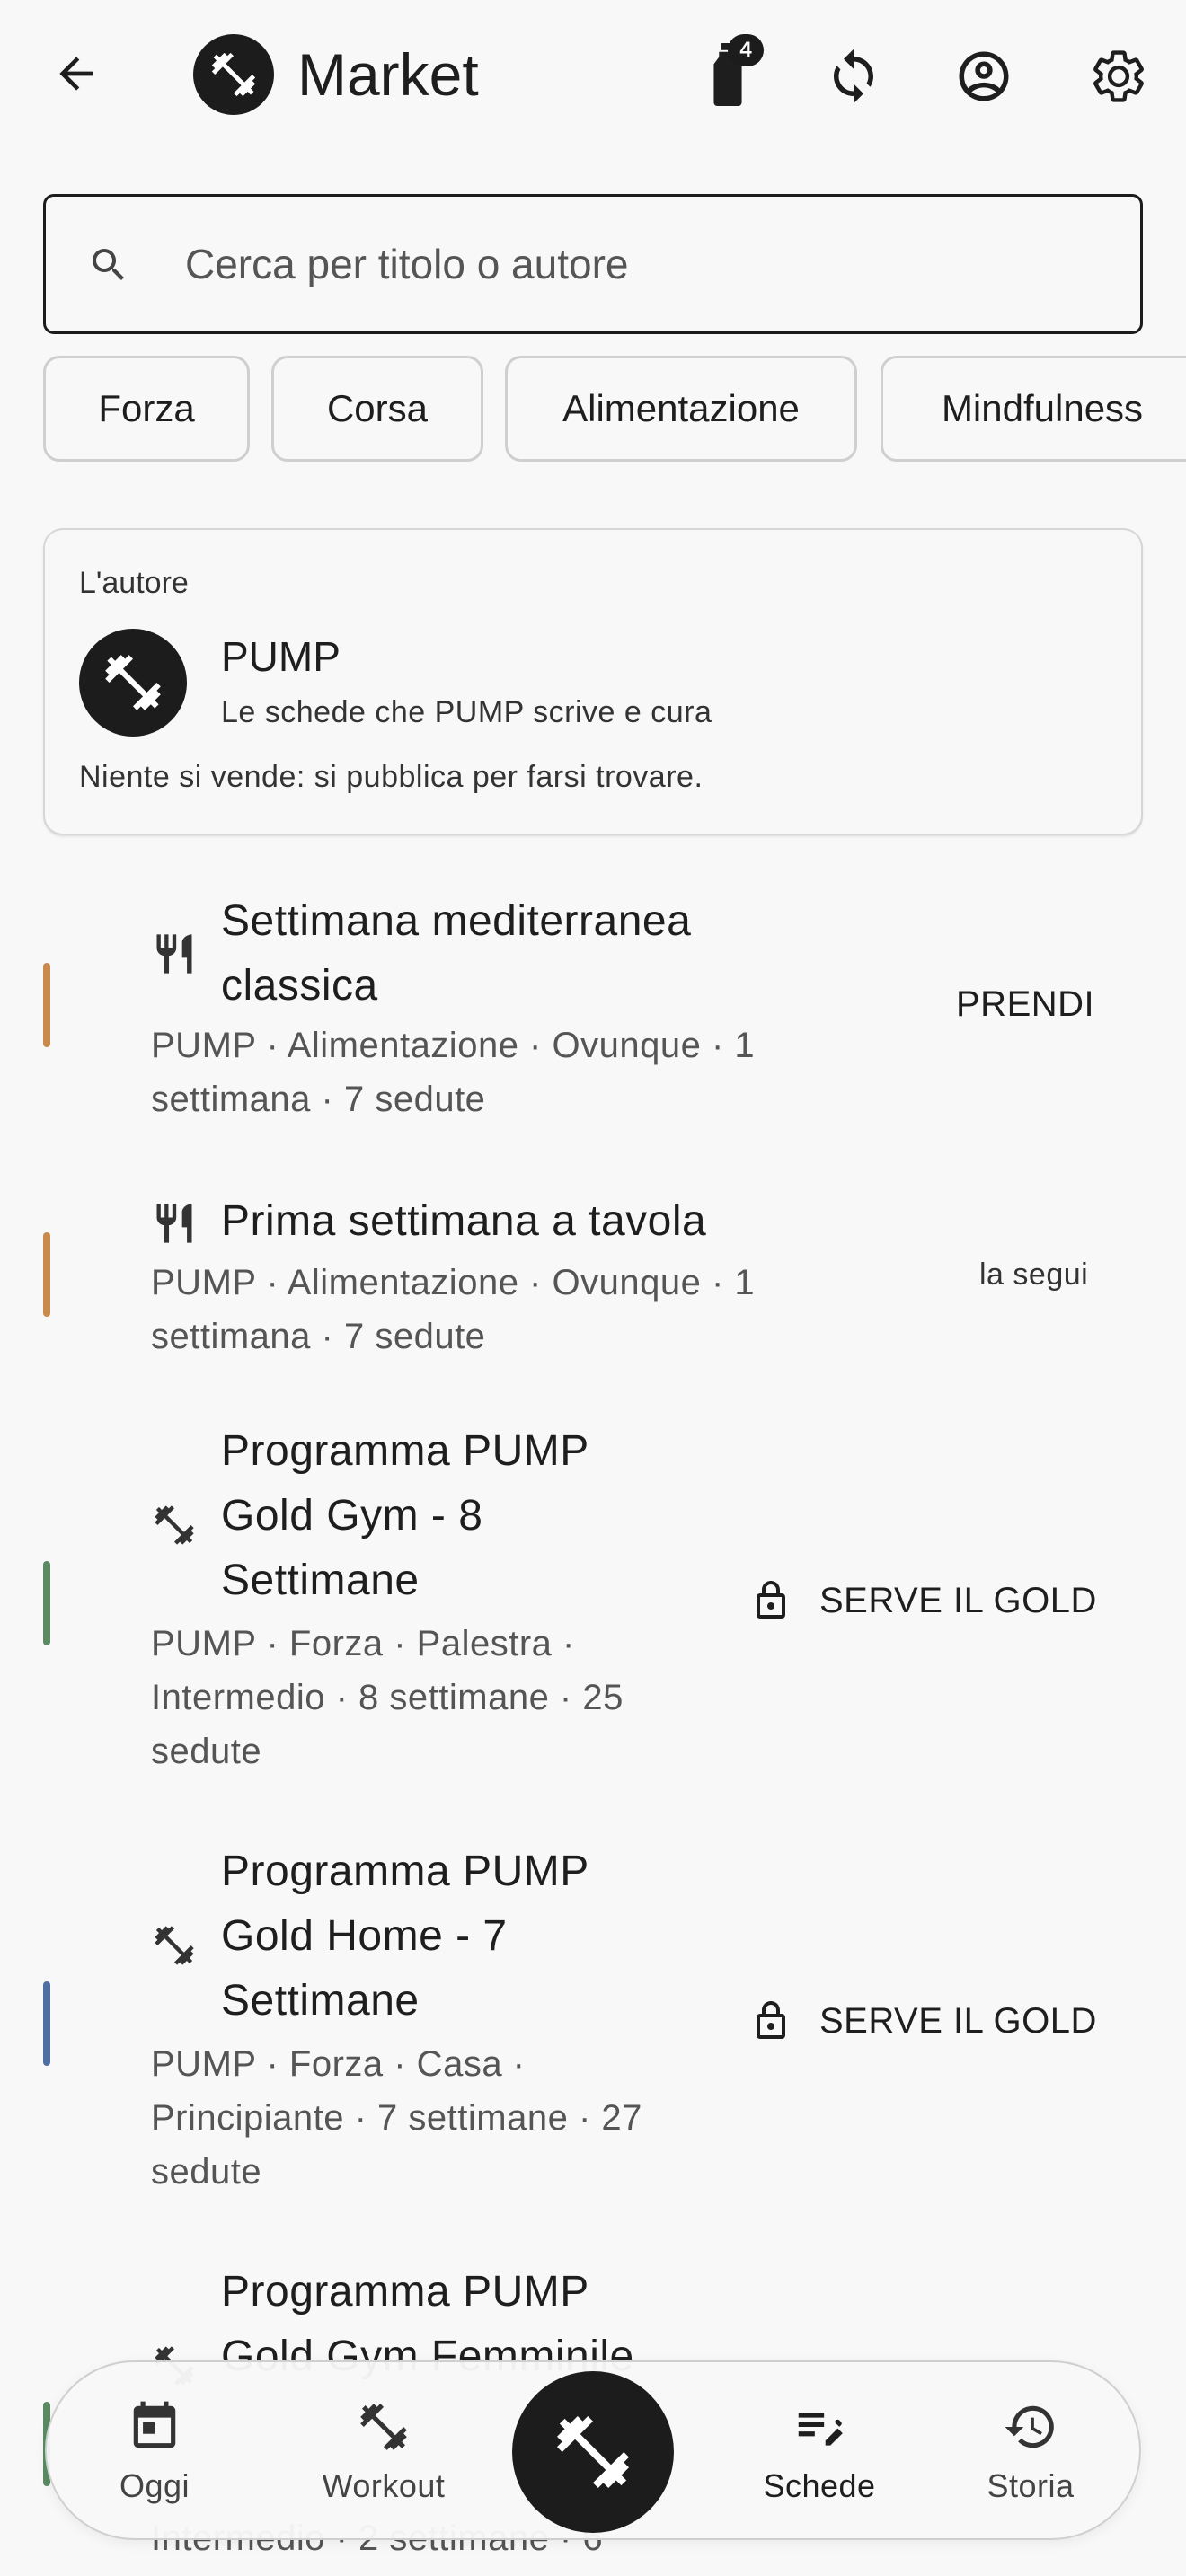  Describe the element at coordinates (819, 2452) in the screenshot. I see `nav-item-schede: Schede` at that location.